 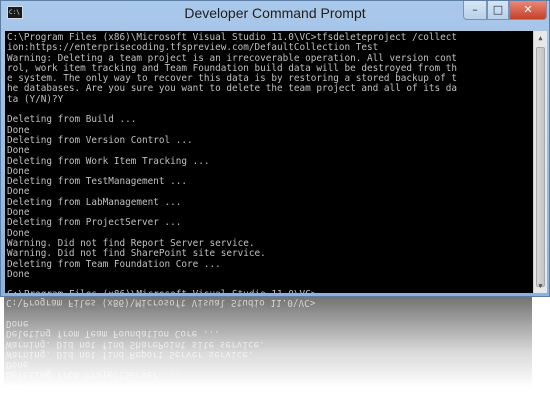 I want to click on vertical-scrollbar: ▲ ▼, so click(x=540, y=162).